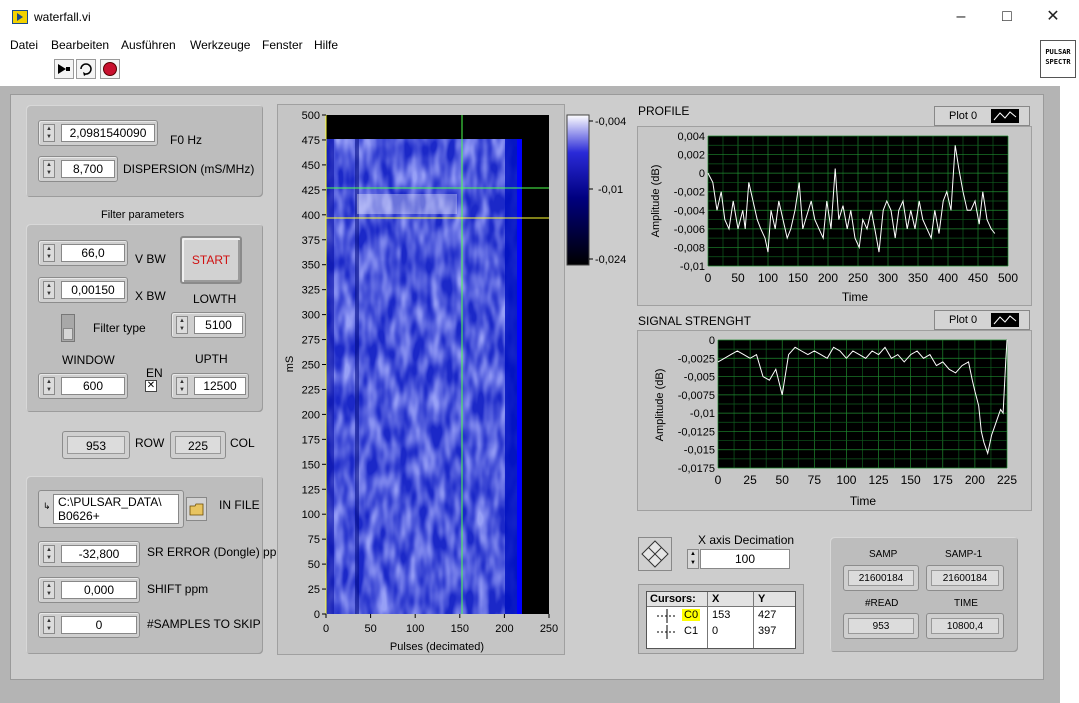  What do you see at coordinates (80, 45) in the screenshot?
I see `menu-bearbeiten: Bearbeiten` at bounding box center [80, 45].